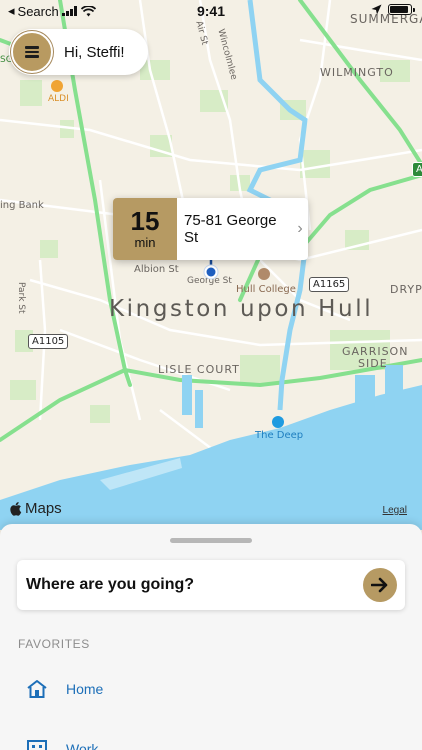 The image size is (422, 750). Describe the element at coordinates (211, 269) in the screenshot. I see `location-pin-icon` at that location.